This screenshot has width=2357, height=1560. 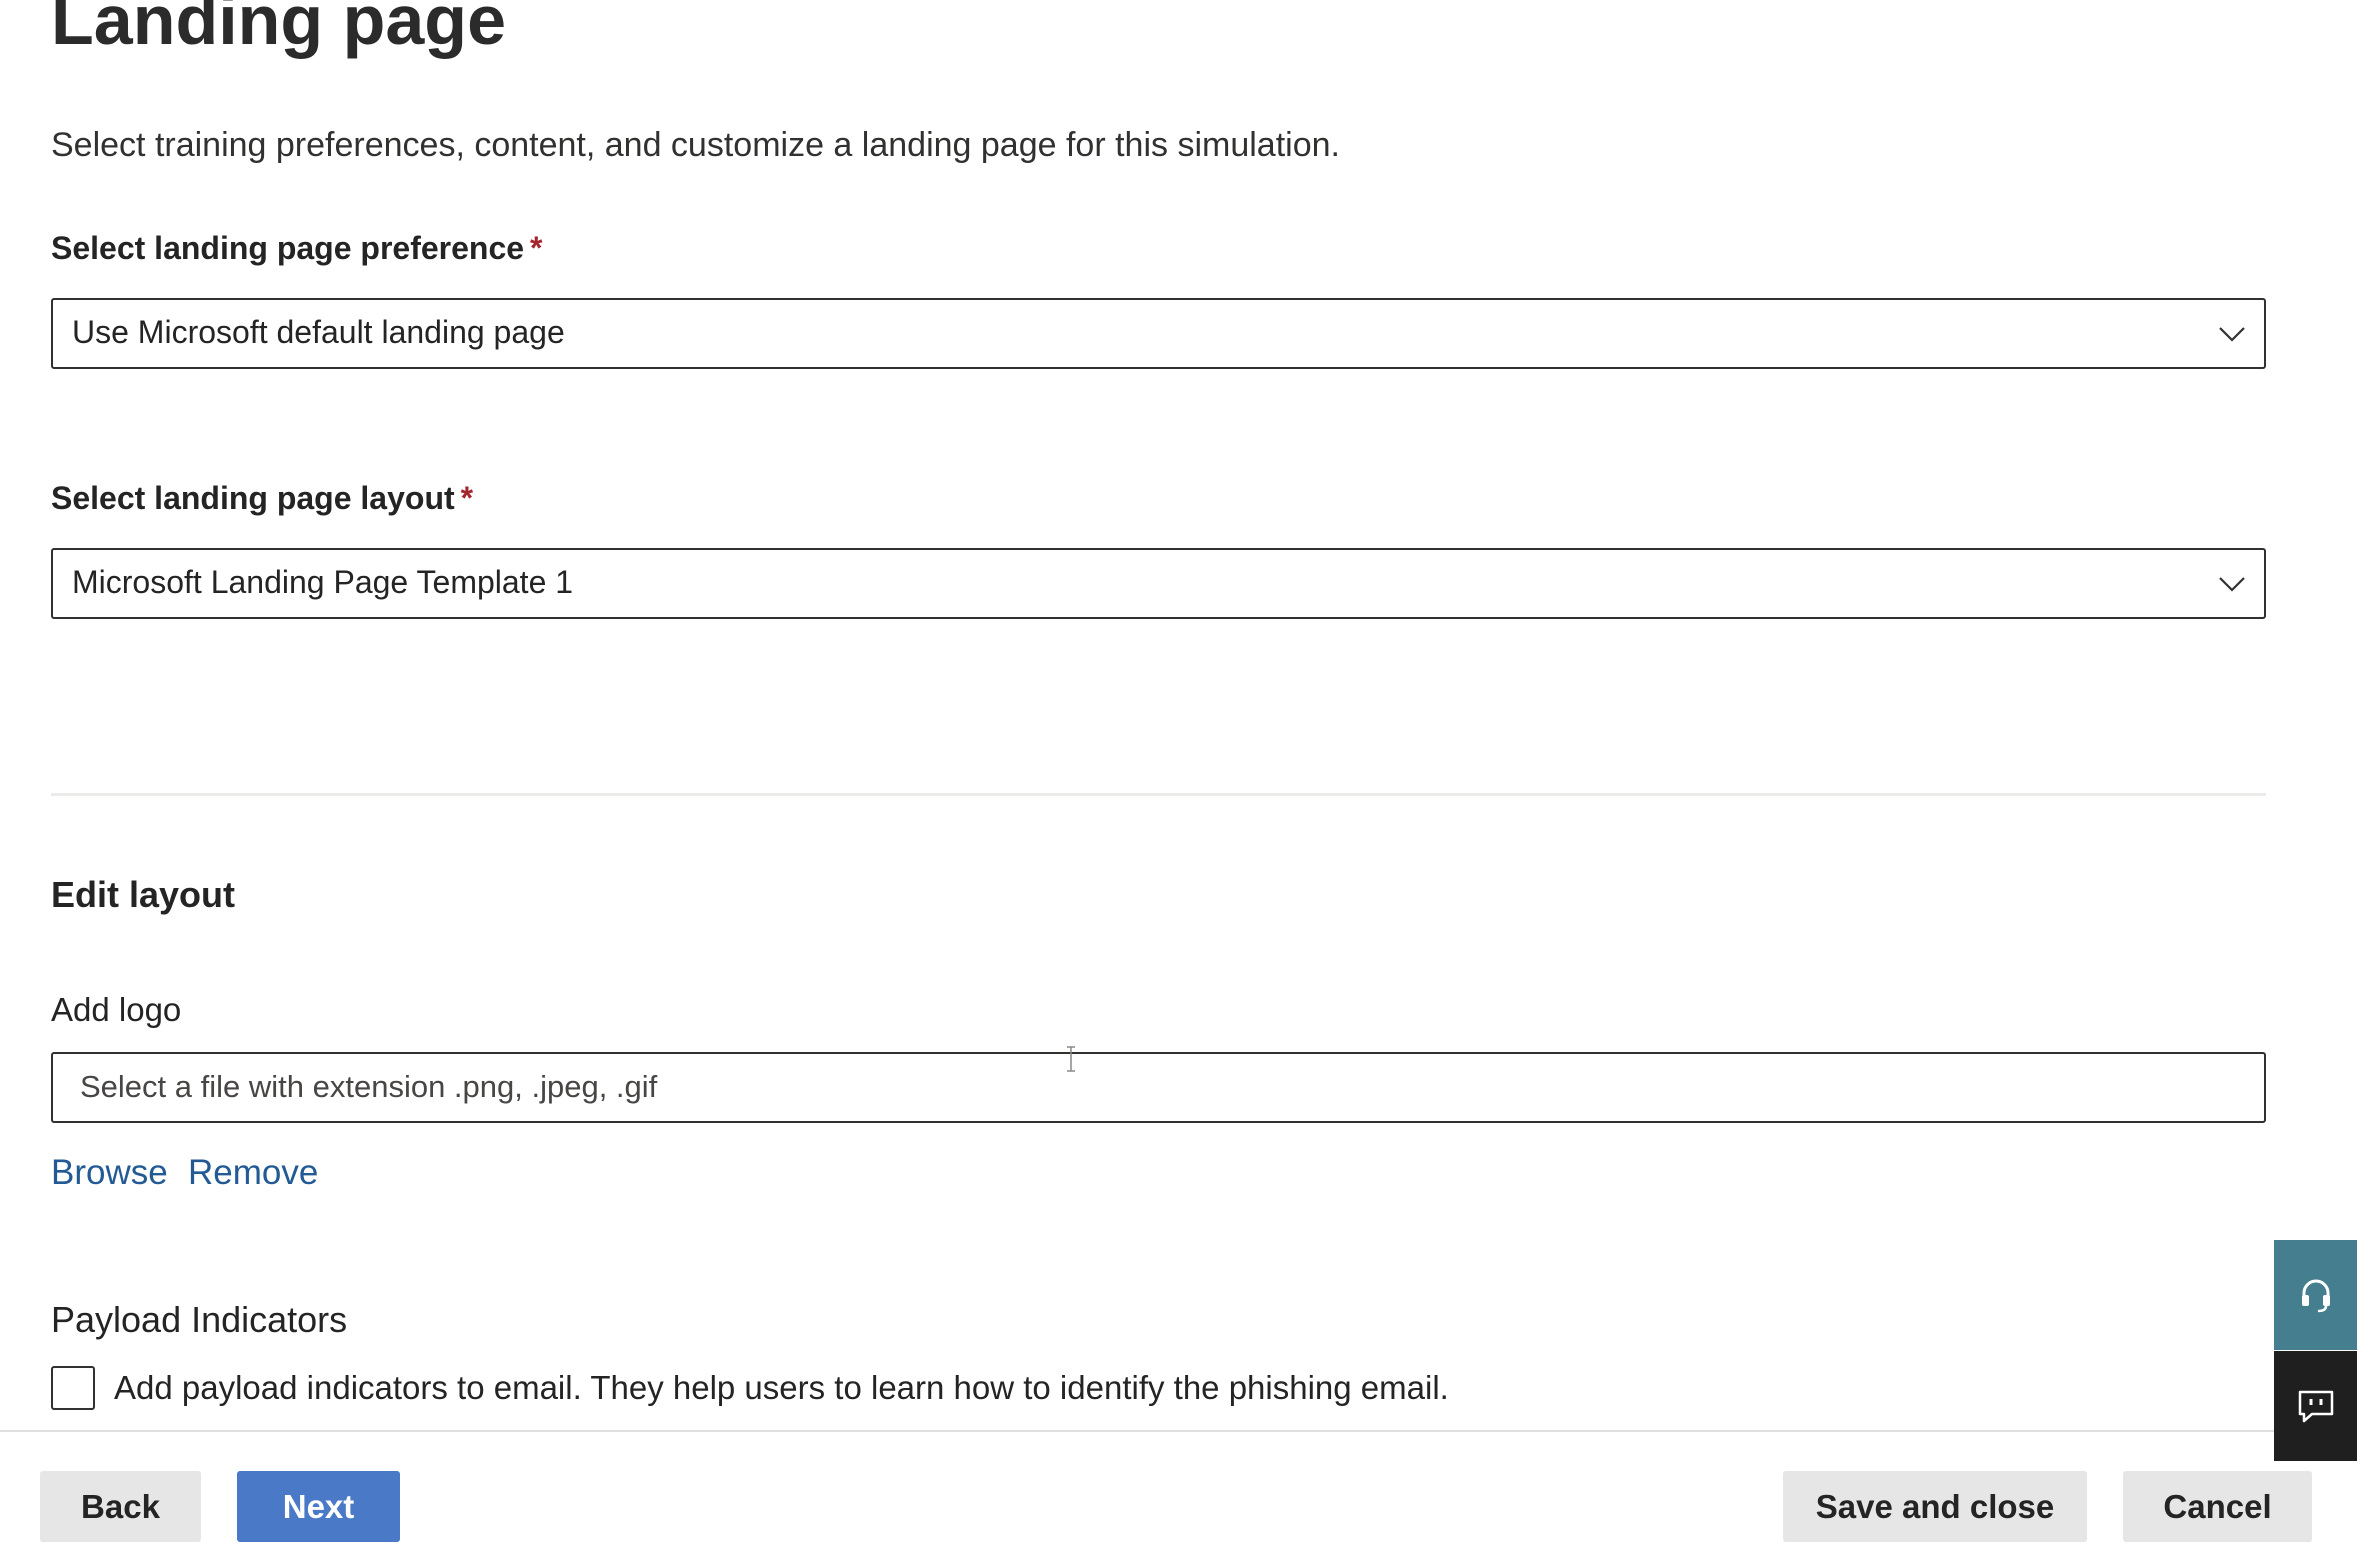 What do you see at coordinates (253, 1173) in the screenshot?
I see `remove-link: Remove` at bounding box center [253, 1173].